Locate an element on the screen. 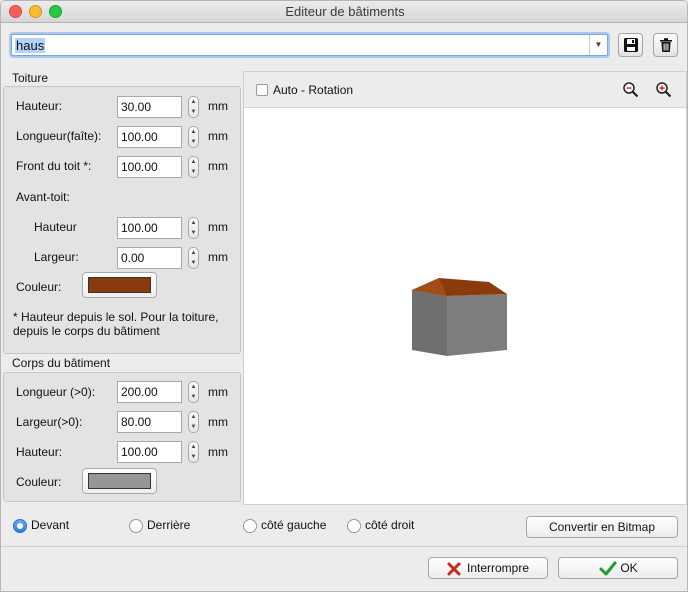  building-3d-preview is located at coordinates (459, 317).